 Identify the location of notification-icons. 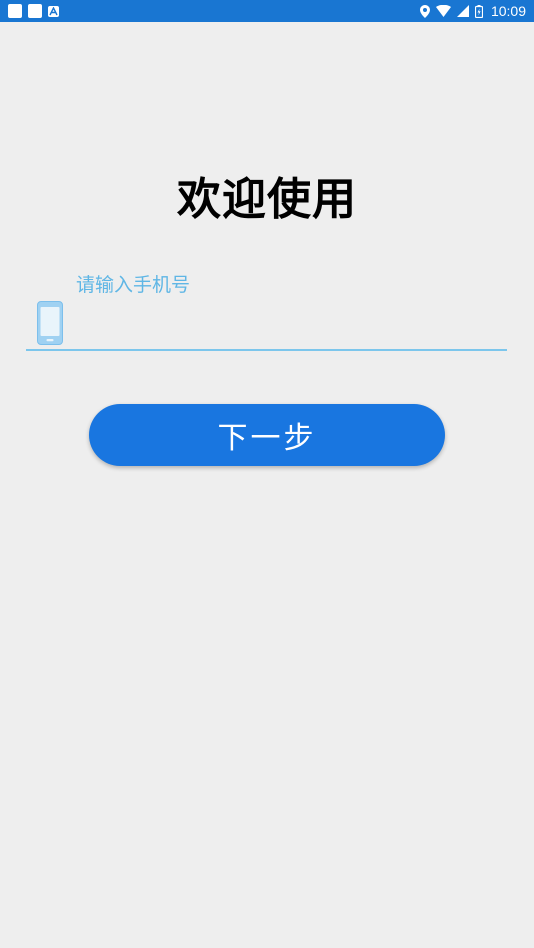
(33, 11).